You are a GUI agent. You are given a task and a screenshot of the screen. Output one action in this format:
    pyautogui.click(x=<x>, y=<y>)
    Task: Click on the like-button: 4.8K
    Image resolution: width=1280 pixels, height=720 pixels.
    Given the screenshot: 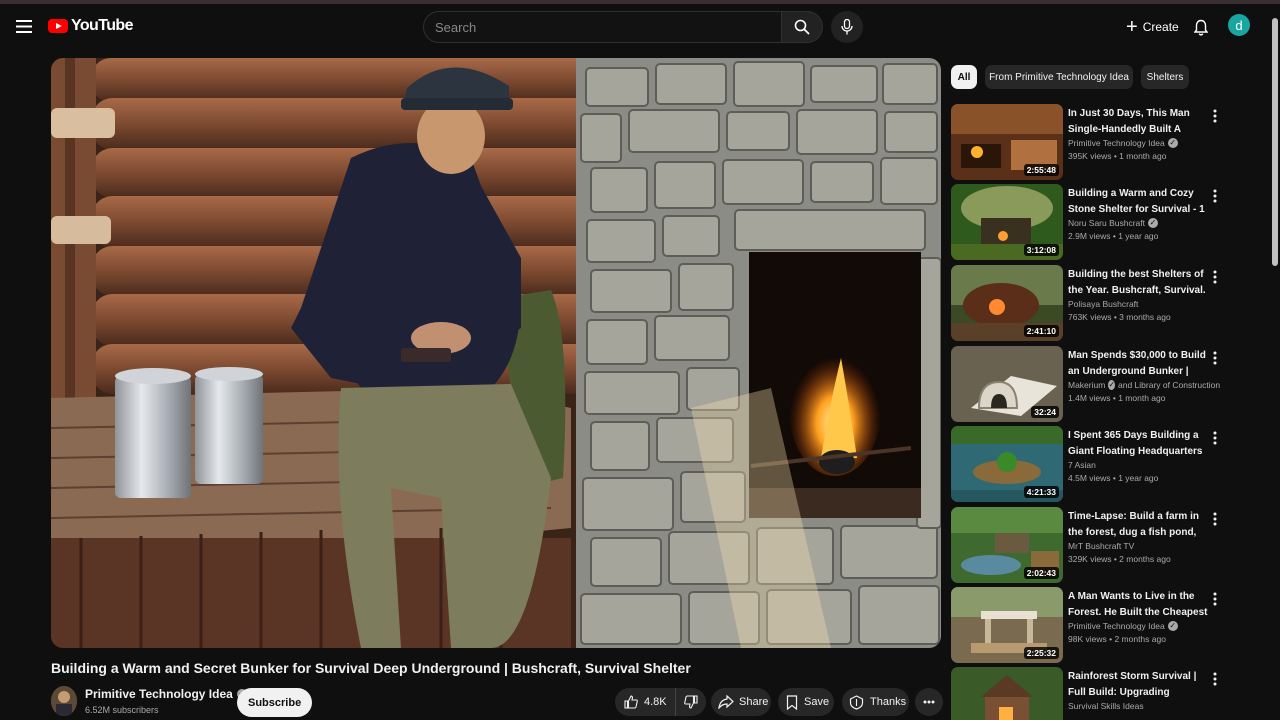 What is the action you would take?
    pyautogui.click(x=645, y=702)
    